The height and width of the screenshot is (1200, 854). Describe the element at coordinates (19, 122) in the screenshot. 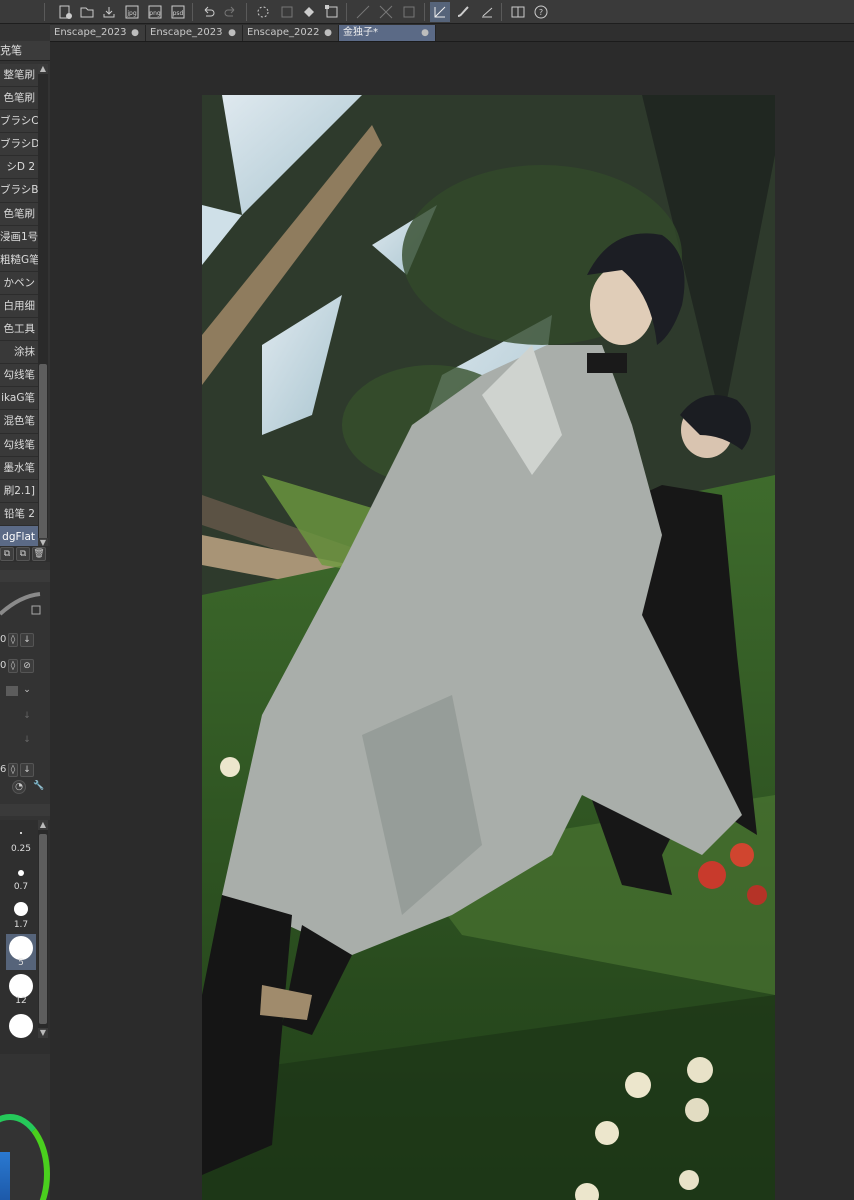

I see `brush-item: ブラシC` at that location.